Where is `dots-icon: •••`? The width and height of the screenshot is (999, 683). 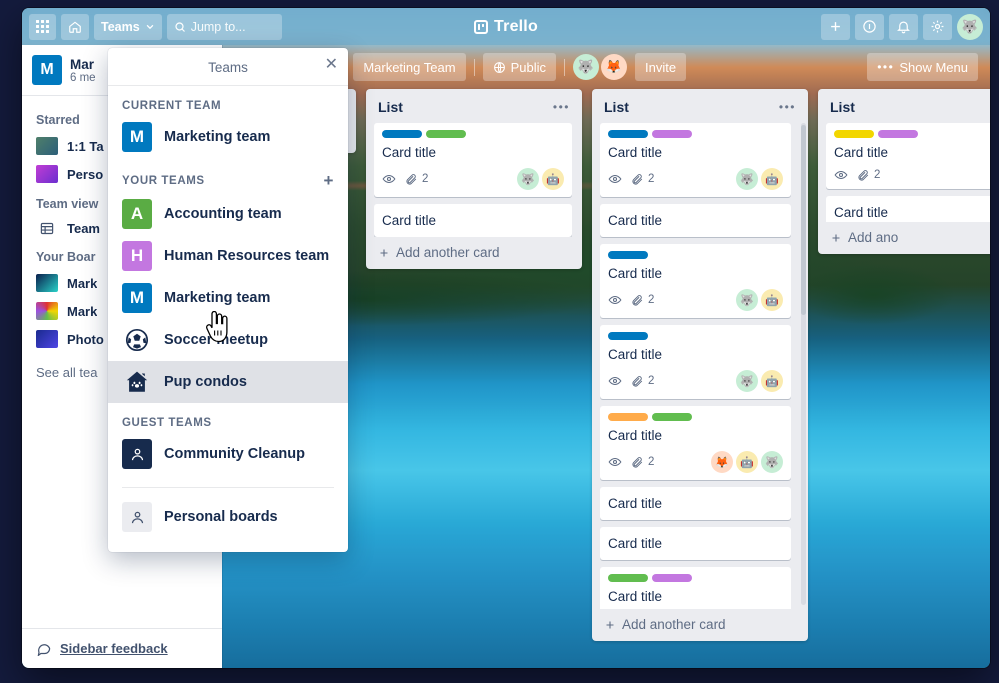 dots-icon: ••• is located at coordinates (886, 67).